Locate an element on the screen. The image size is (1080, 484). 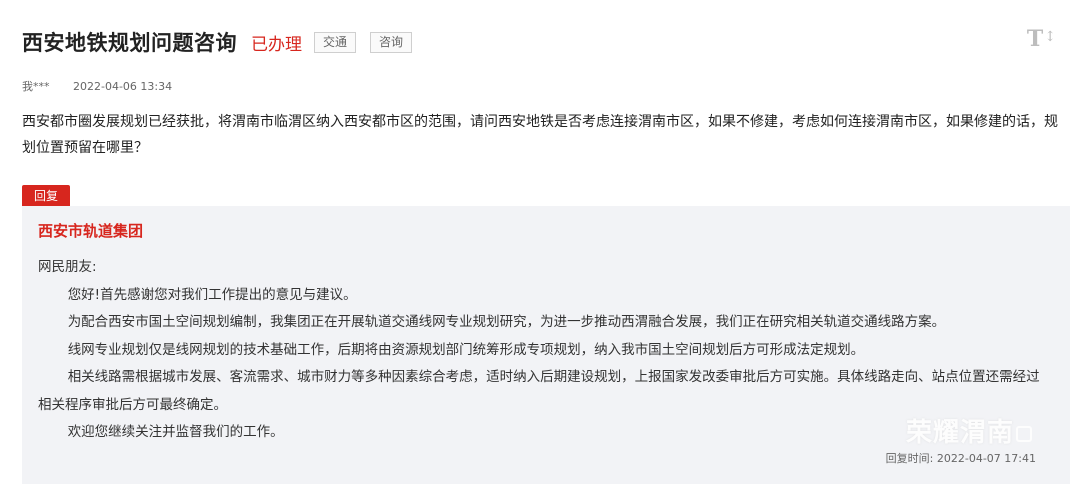
author: 我*** is located at coordinates (36, 86).